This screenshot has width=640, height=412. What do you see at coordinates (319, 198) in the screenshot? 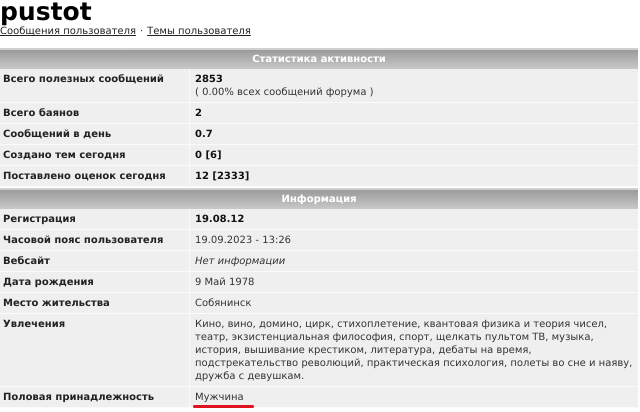
I see `section-header: Информация` at bounding box center [319, 198].